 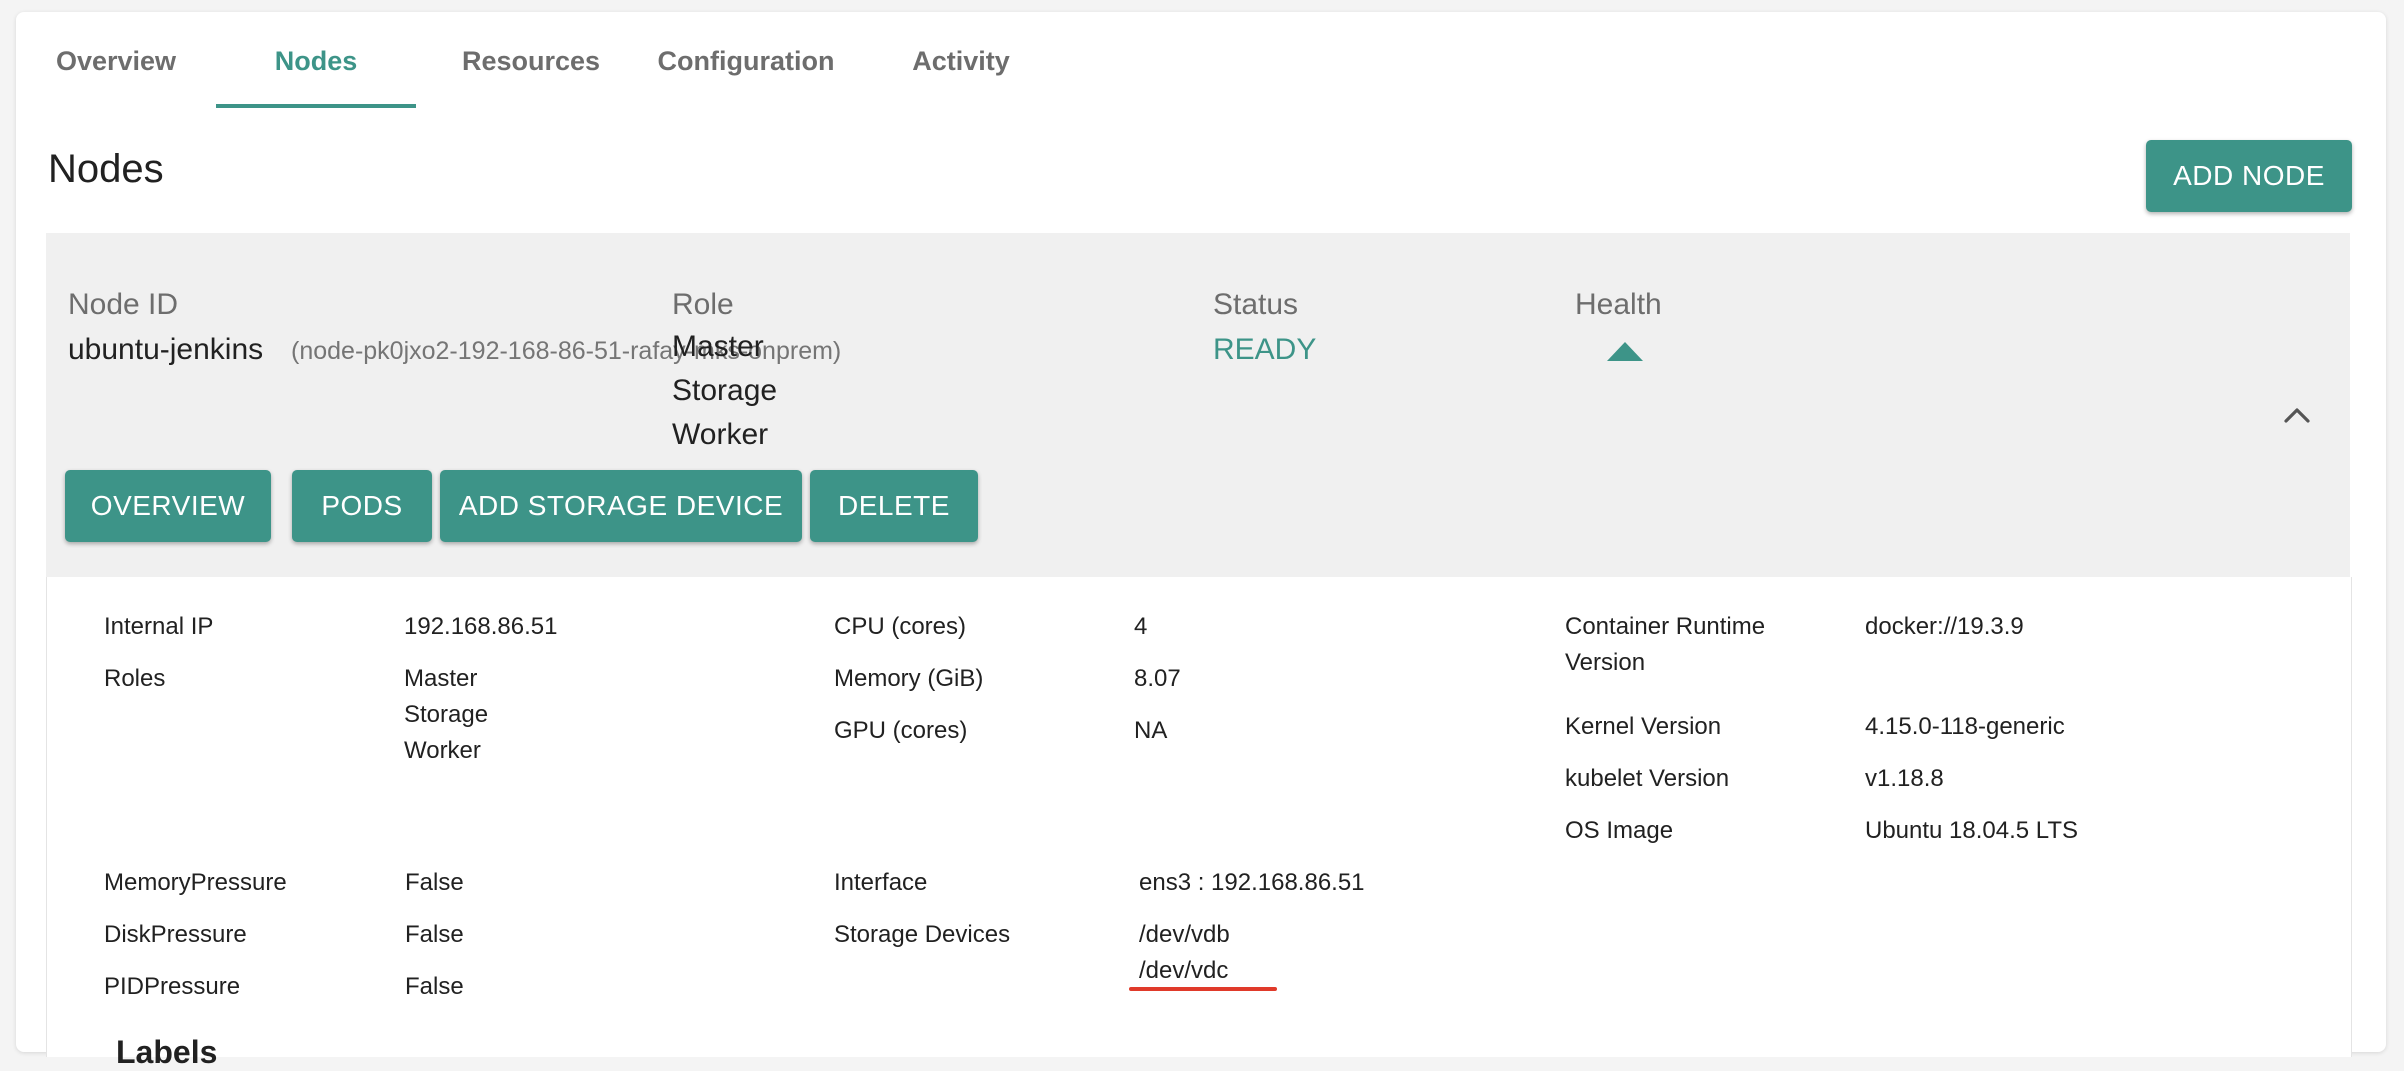 What do you see at coordinates (1151, 730) in the screenshot?
I see `gpu-value: NA` at bounding box center [1151, 730].